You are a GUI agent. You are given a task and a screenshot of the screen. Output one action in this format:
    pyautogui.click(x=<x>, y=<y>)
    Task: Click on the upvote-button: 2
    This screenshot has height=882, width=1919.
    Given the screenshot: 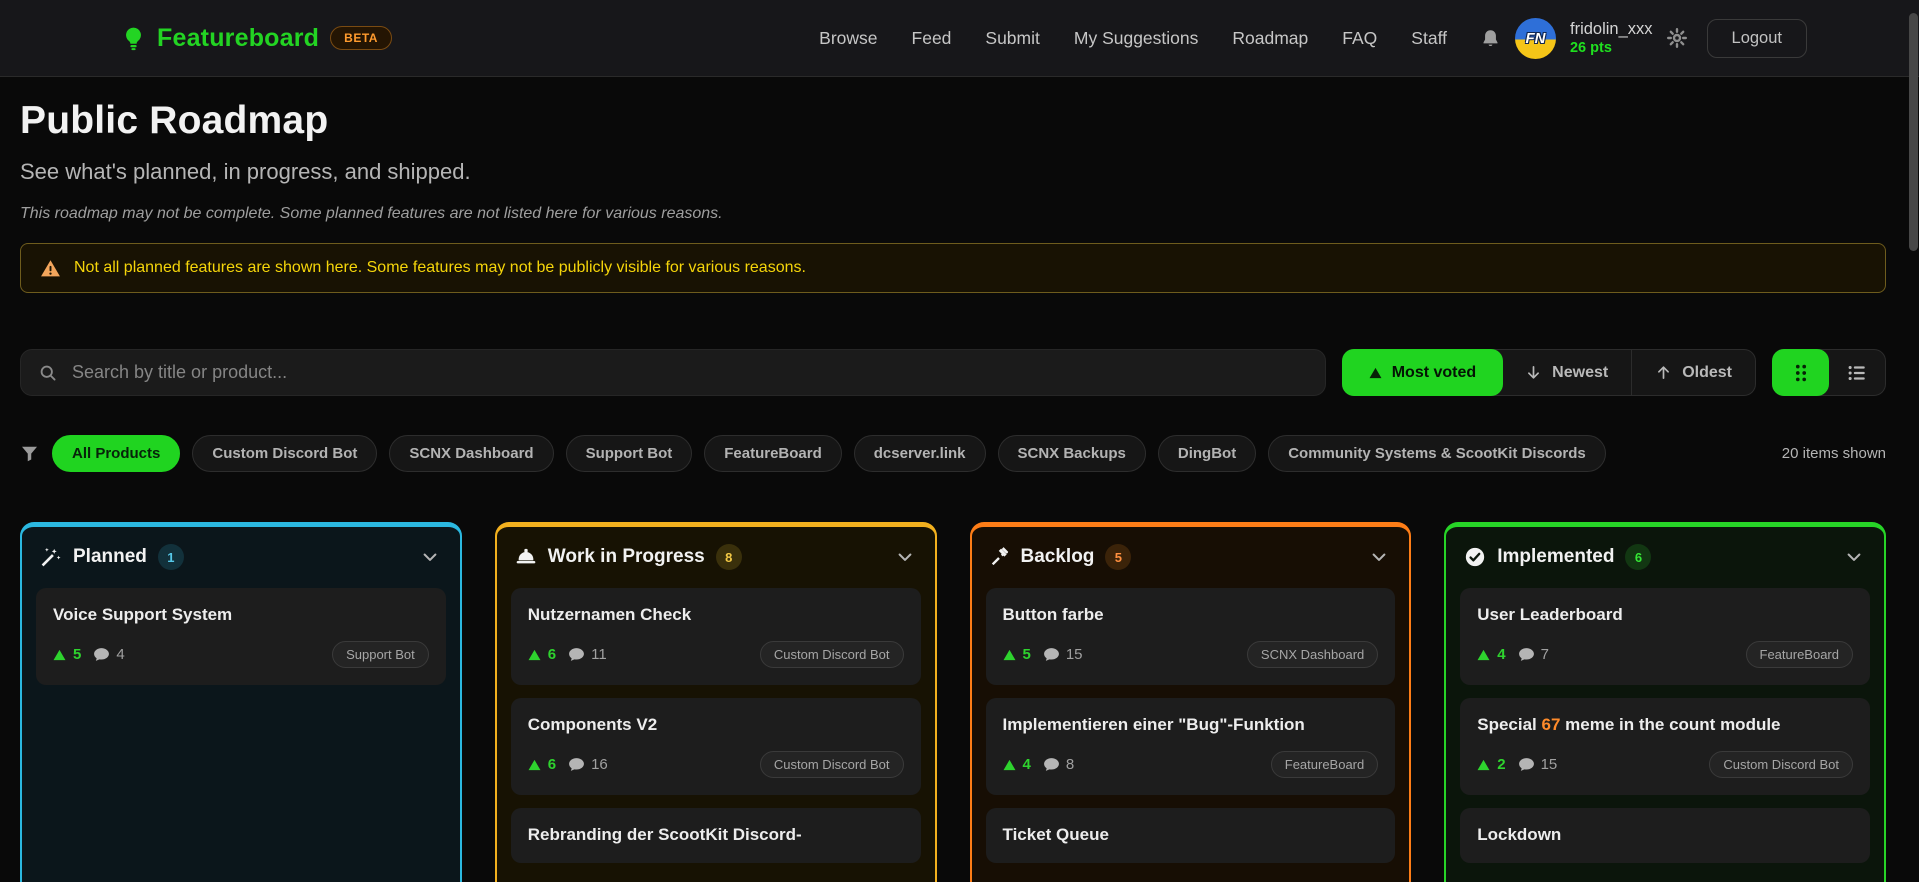 What is the action you would take?
    pyautogui.click(x=1491, y=764)
    